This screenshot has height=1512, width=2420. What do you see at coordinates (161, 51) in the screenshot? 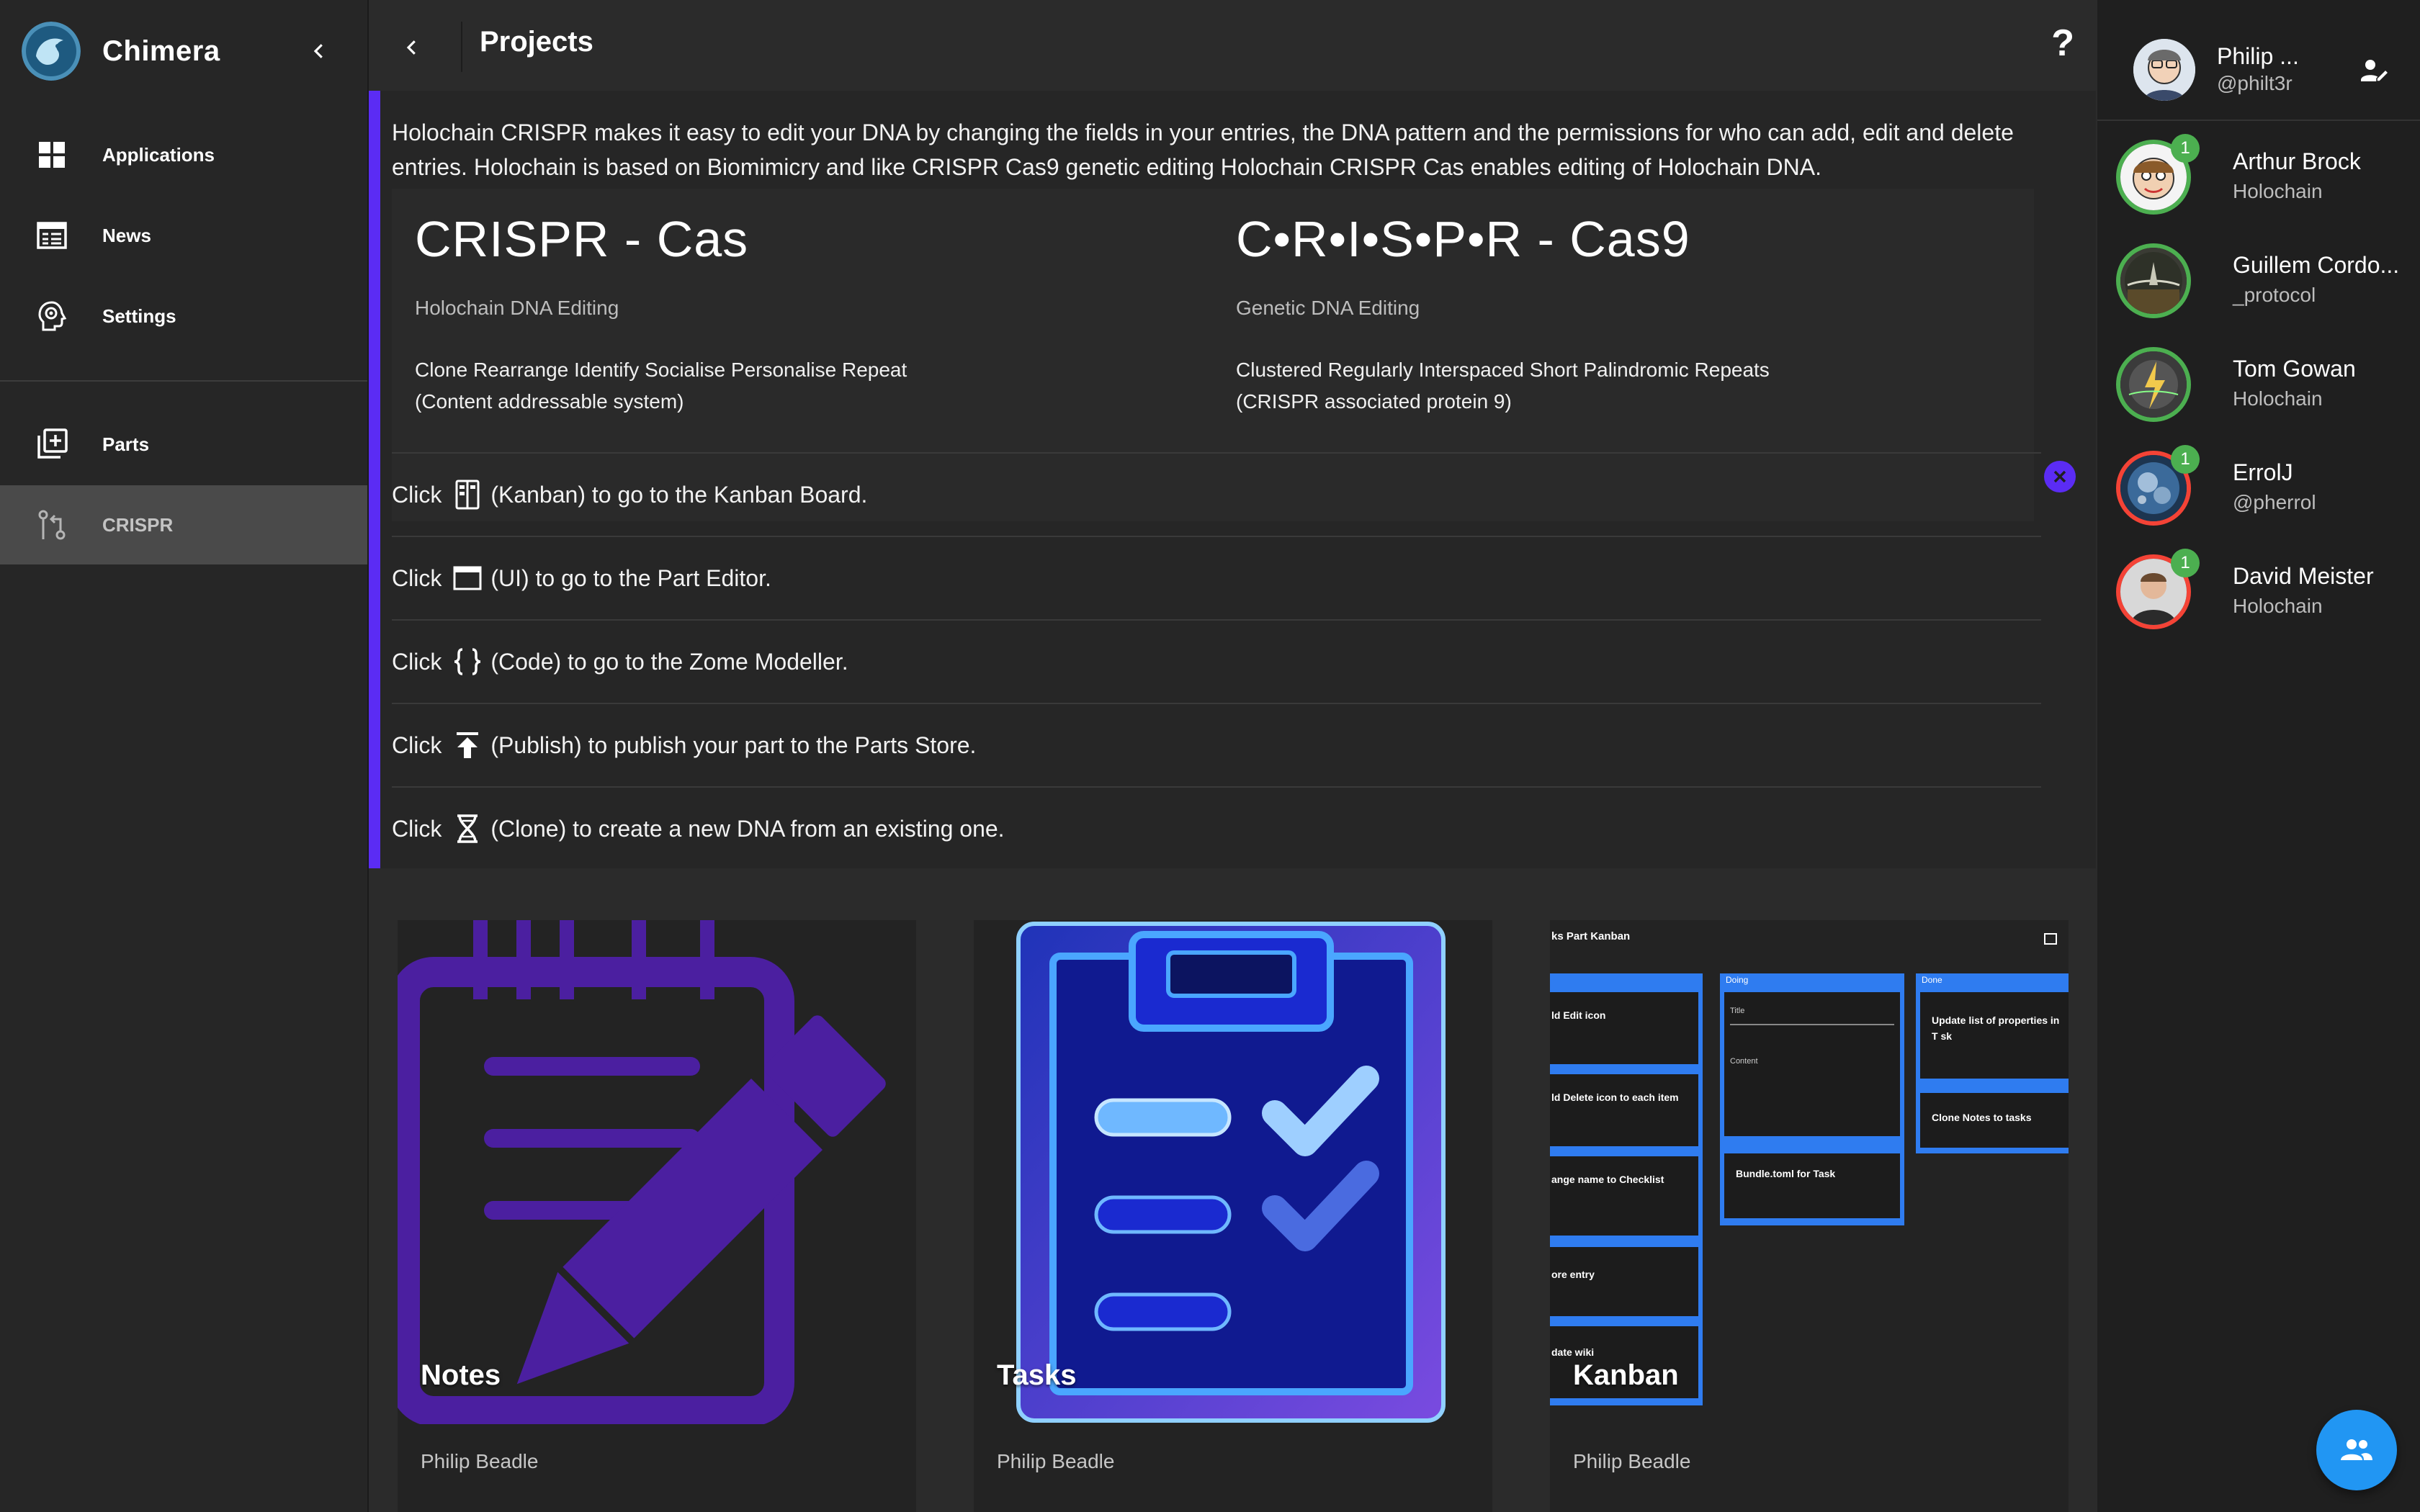
I see `app-name: Chimera` at bounding box center [161, 51].